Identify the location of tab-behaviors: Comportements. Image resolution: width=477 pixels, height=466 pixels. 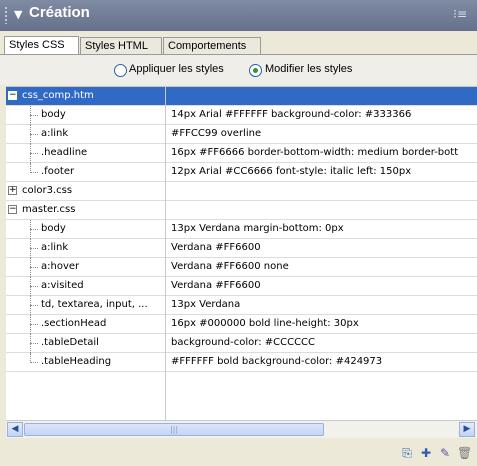
(212, 45).